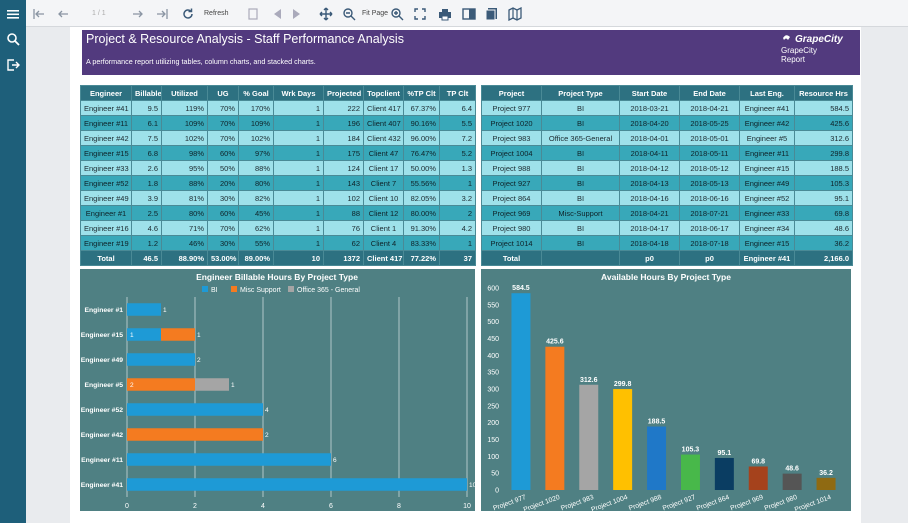  Describe the element at coordinates (188, 13) in the screenshot. I see `refresh-icon` at that location.